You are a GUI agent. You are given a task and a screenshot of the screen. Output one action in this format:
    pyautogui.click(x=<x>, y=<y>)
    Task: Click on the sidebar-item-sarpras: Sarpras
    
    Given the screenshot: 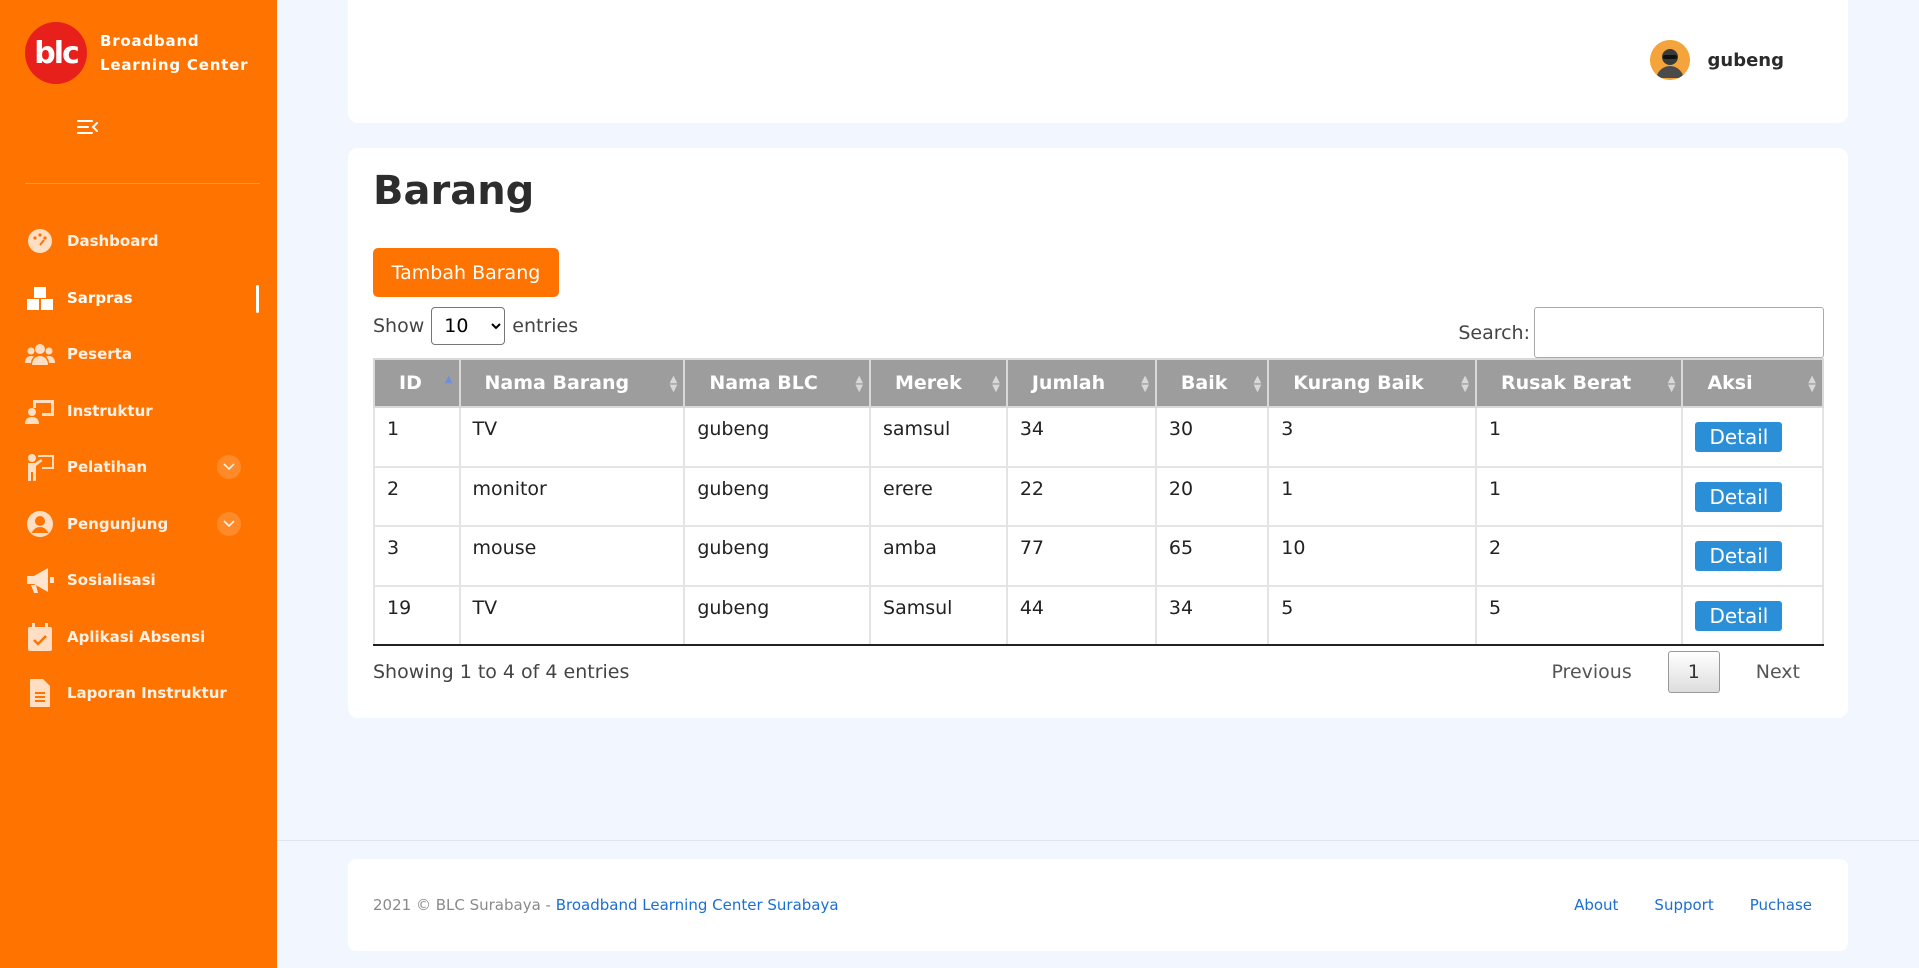 What is the action you would take?
    pyautogui.click(x=138, y=298)
    